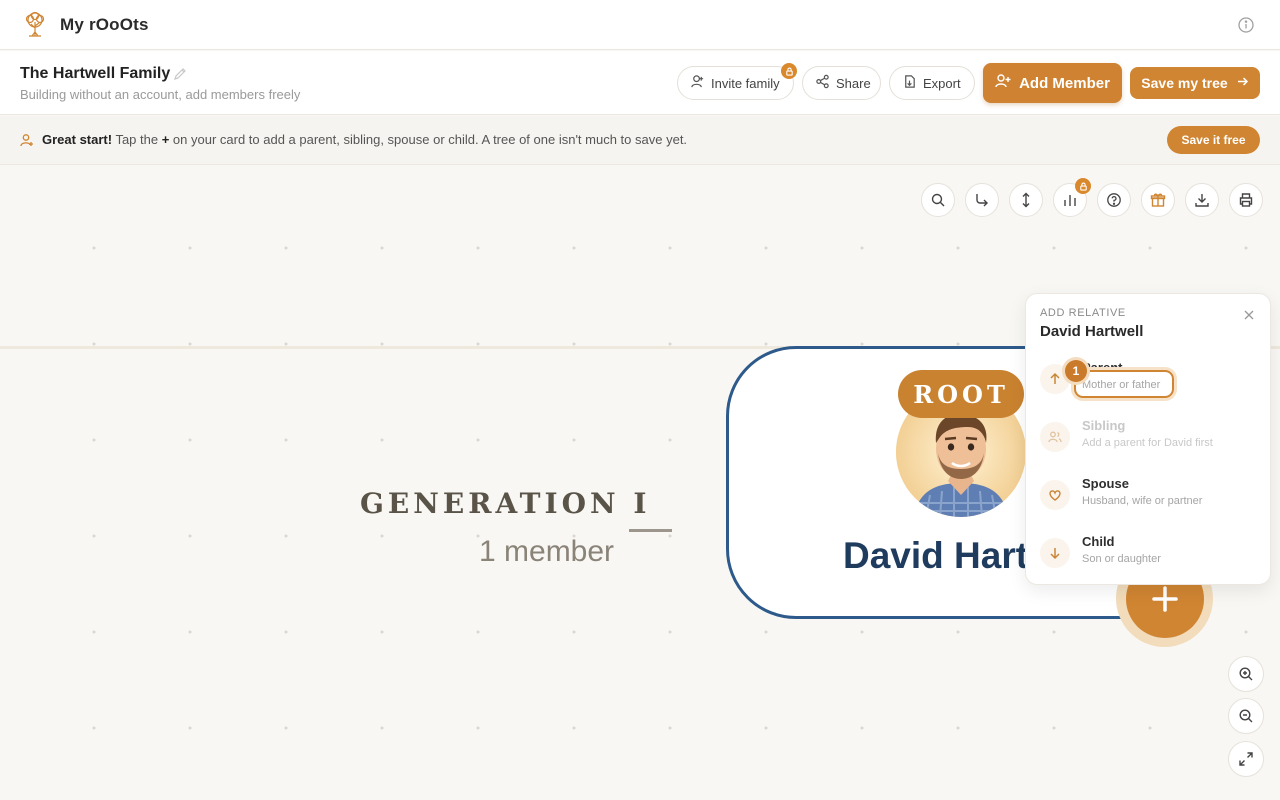  I want to click on zoom-out-icon, so click(1246, 716).